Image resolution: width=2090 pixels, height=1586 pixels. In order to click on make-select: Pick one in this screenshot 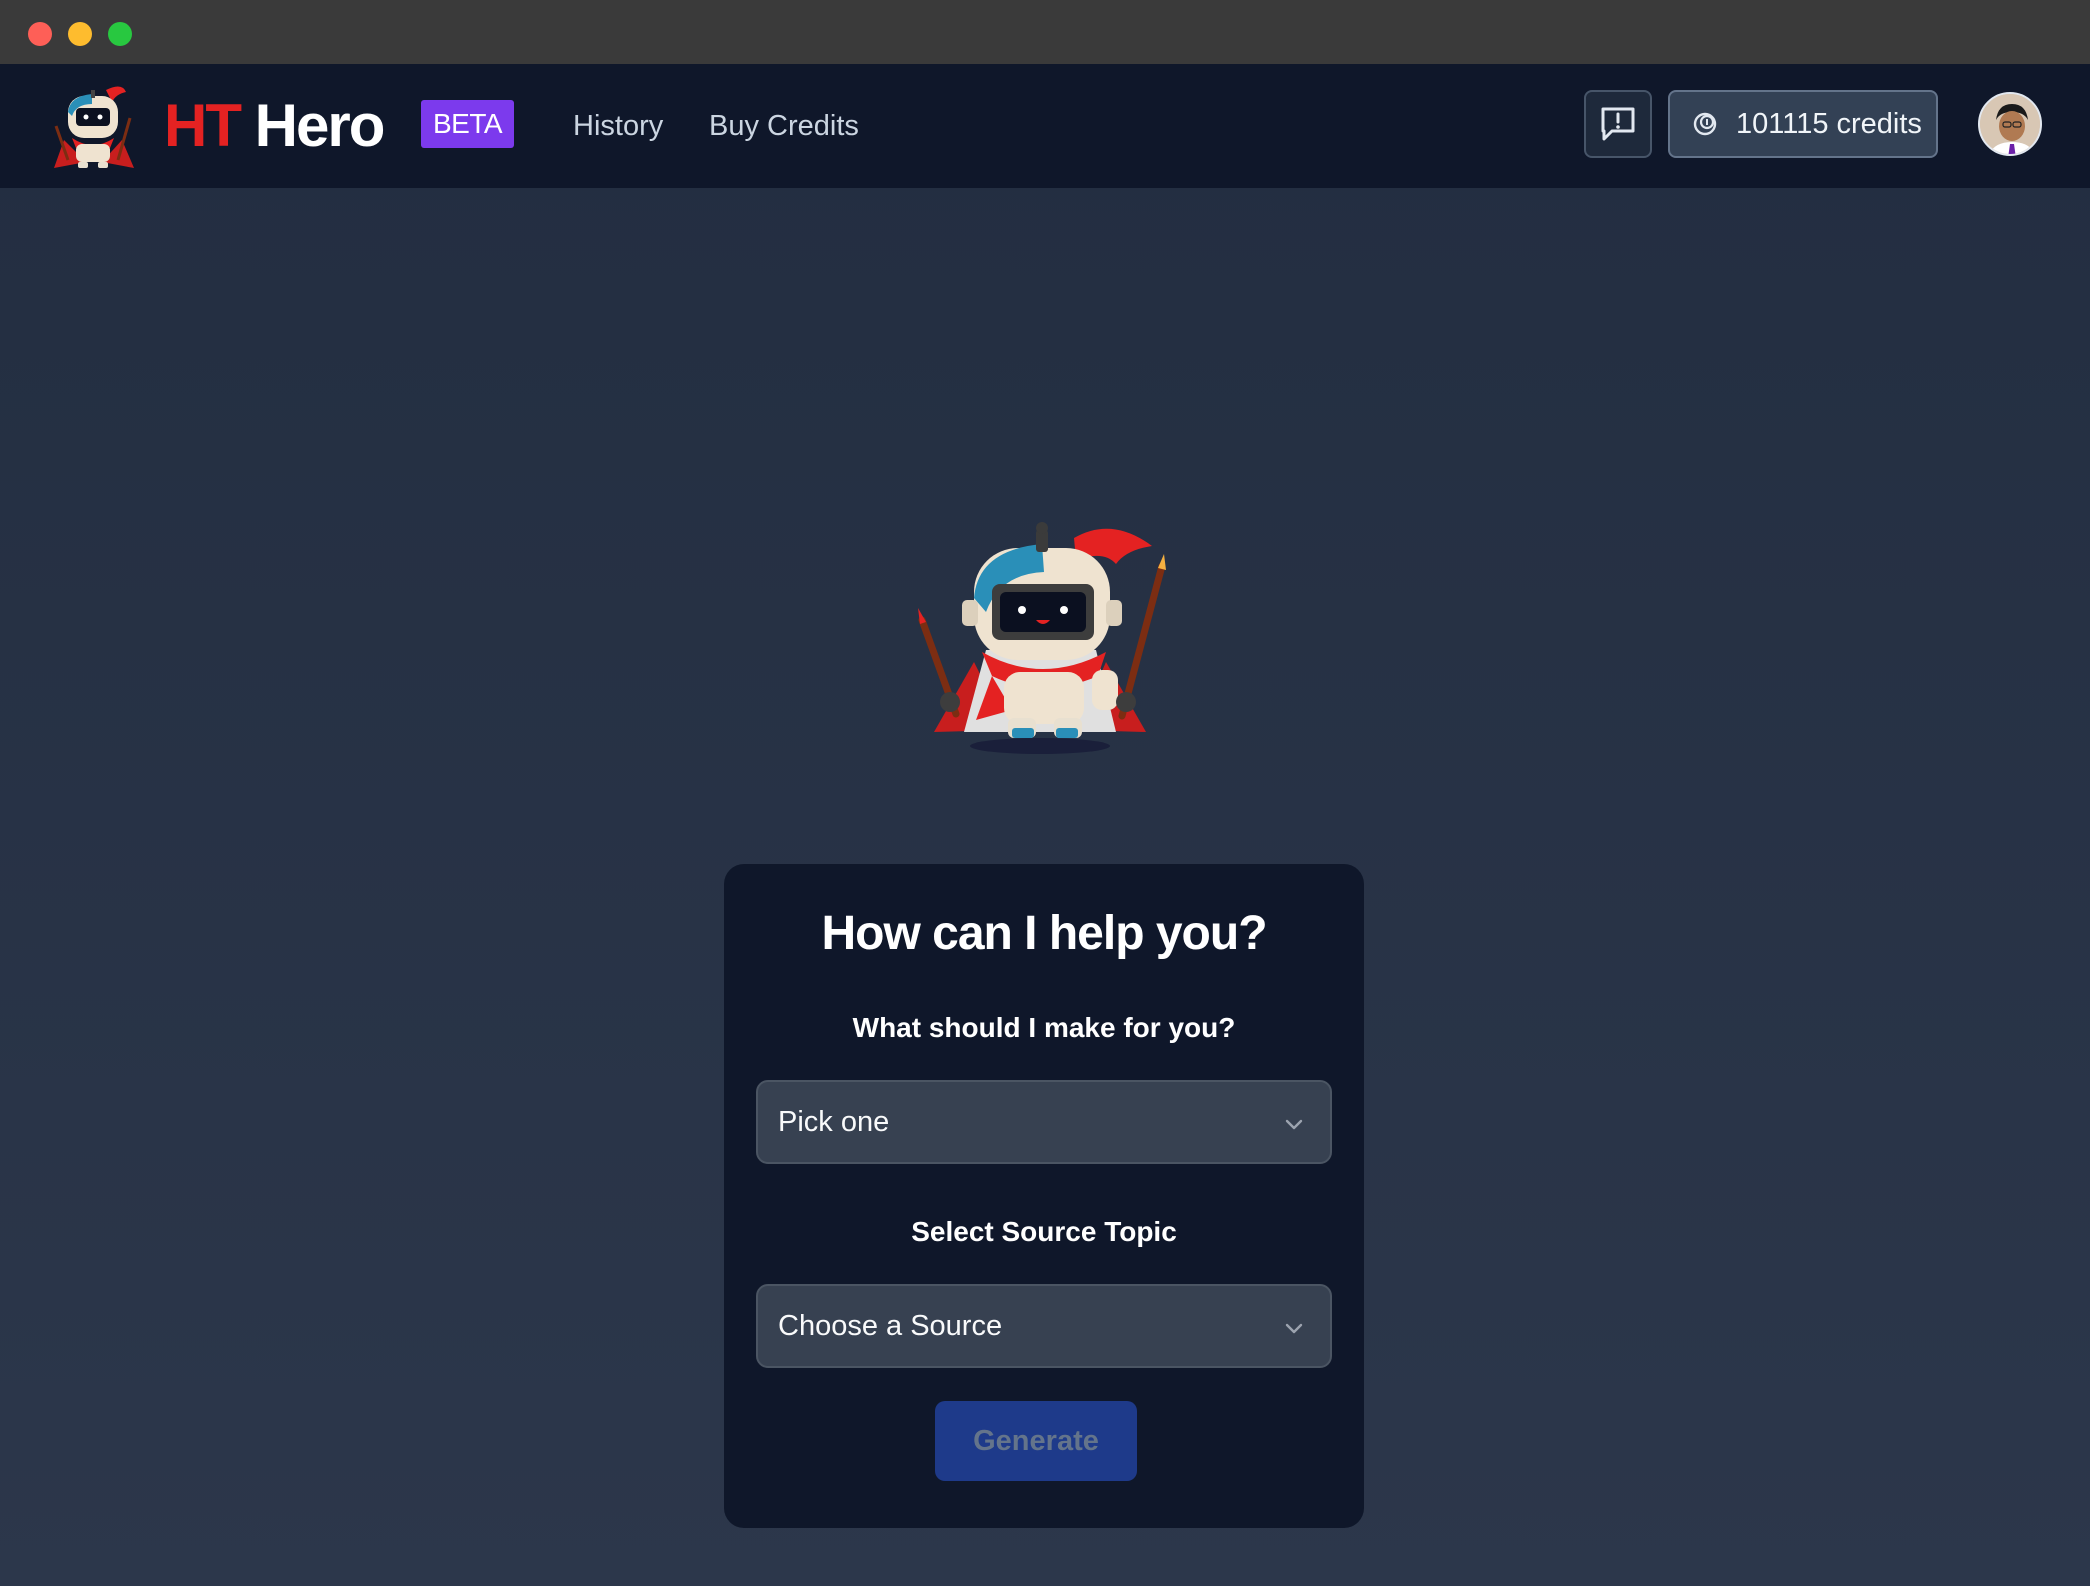, I will do `click(1044, 1122)`.